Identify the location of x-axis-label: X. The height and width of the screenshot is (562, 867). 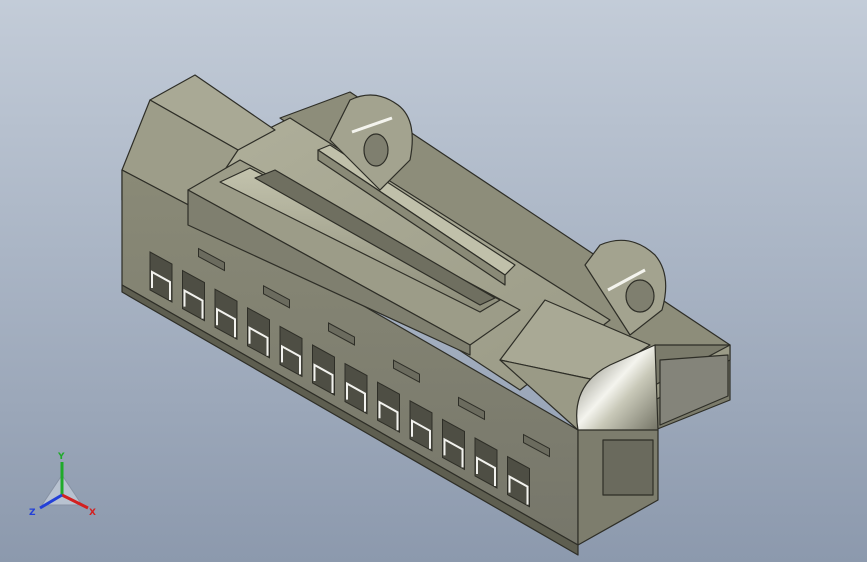
(92, 513).